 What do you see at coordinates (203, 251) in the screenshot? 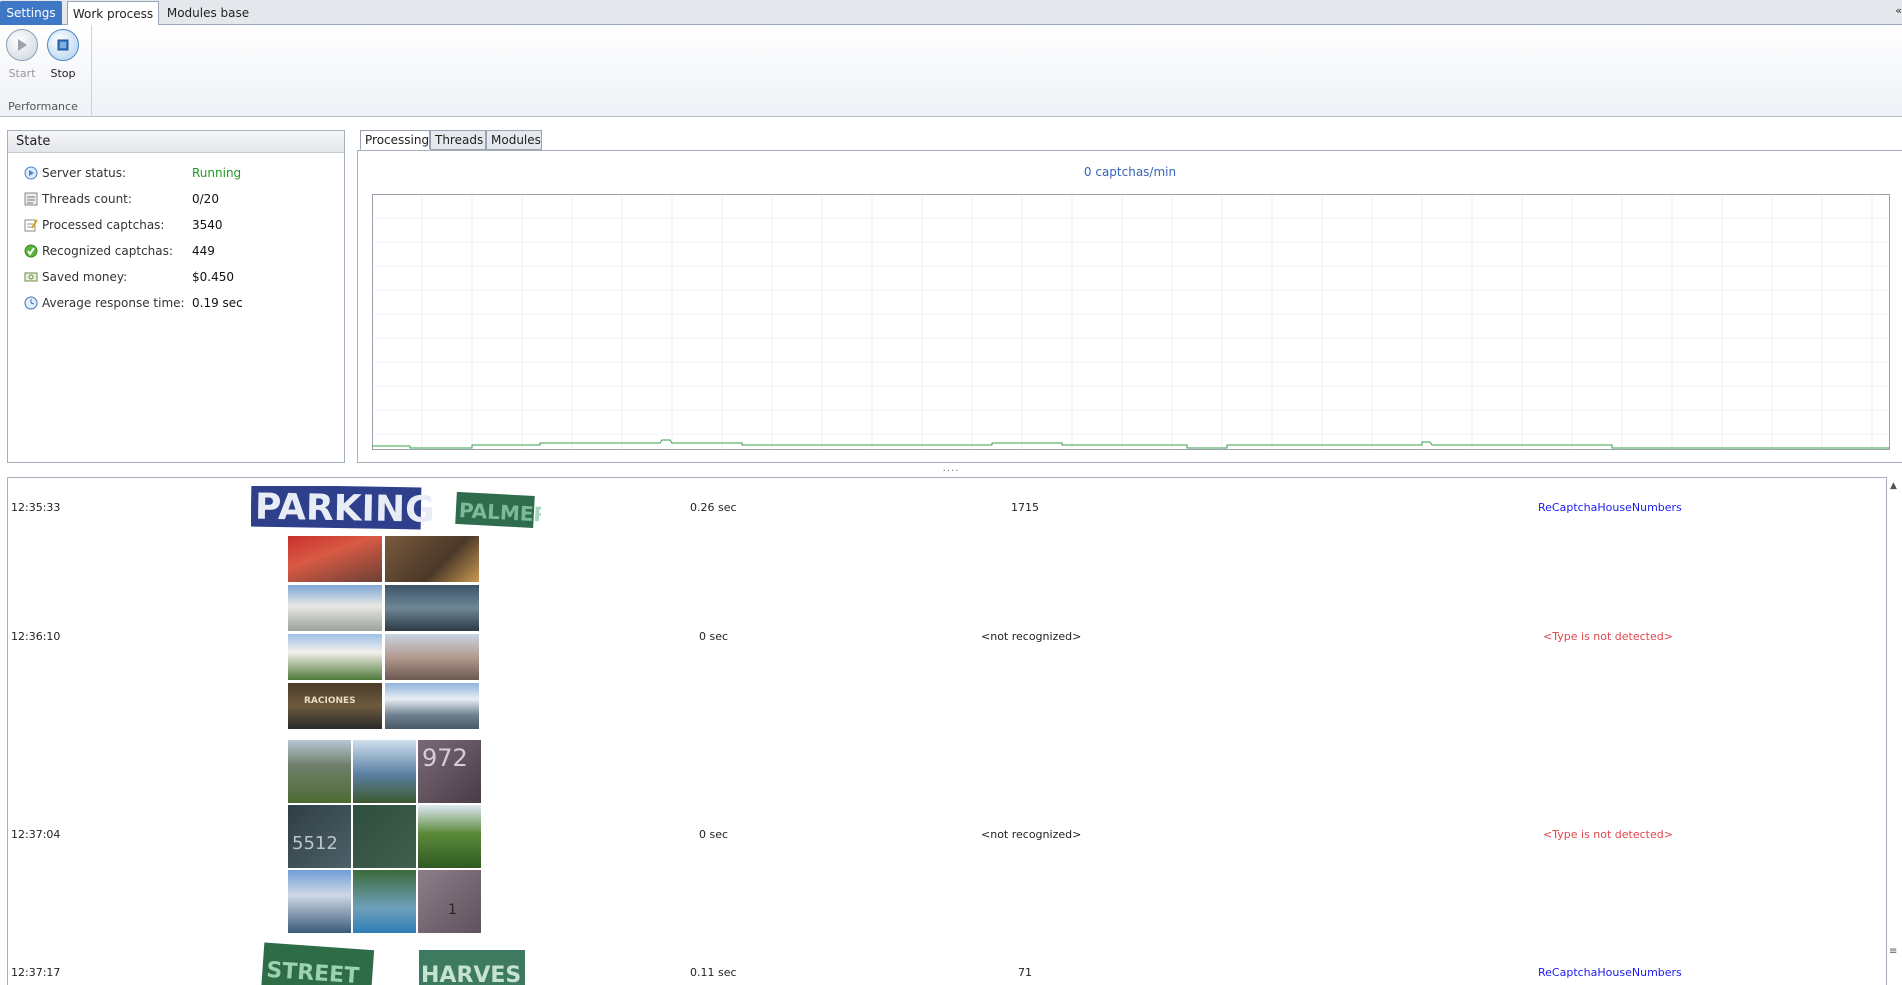
I see `recognized-captchas-value: 449` at bounding box center [203, 251].